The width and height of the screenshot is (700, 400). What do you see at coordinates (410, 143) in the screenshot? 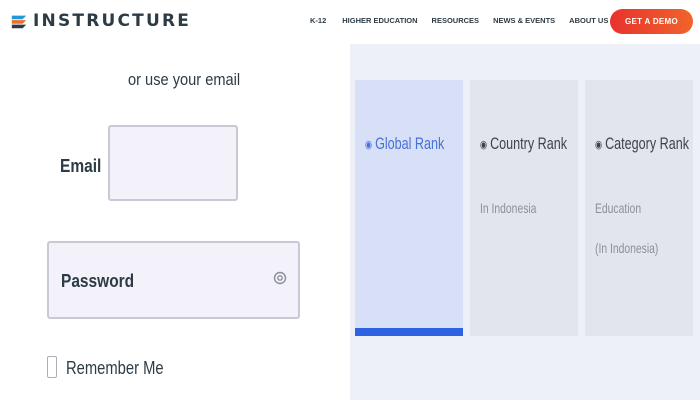
I see `global-rank-label: Global Rank` at bounding box center [410, 143].